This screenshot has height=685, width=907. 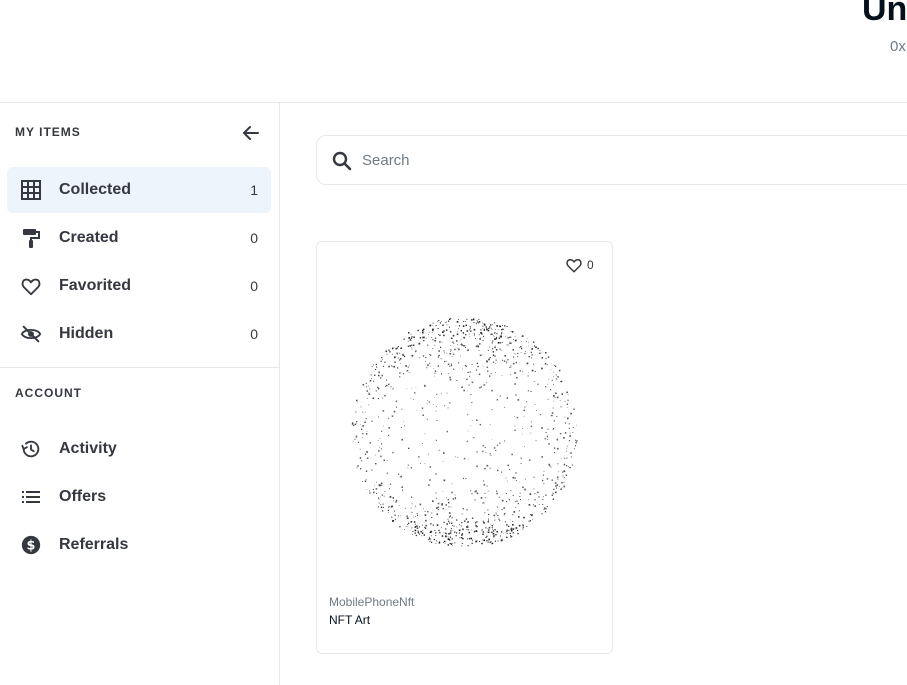 I want to click on arrow-left-icon, so click(x=251, y=133).